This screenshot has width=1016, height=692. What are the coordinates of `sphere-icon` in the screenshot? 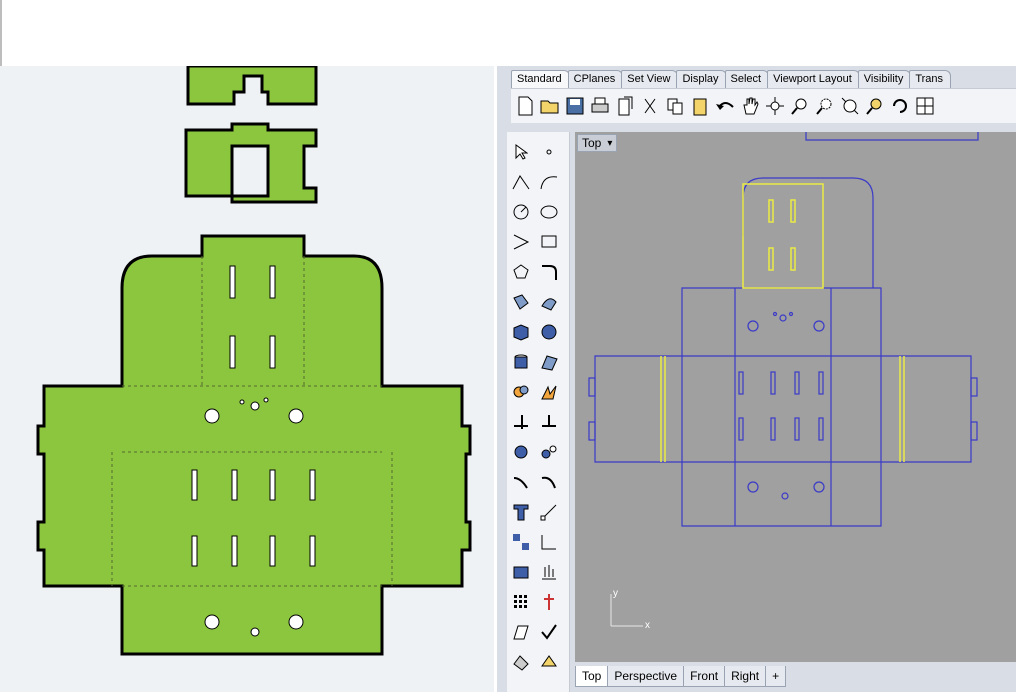 It's located at (549, 332).